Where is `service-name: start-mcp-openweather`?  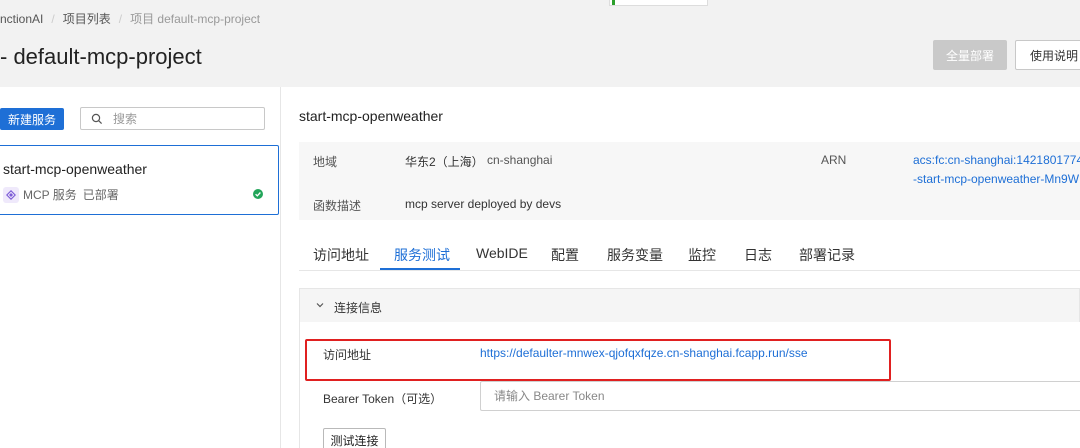
service-name: start-mcp-openweather is located at coordinates (75, 169).